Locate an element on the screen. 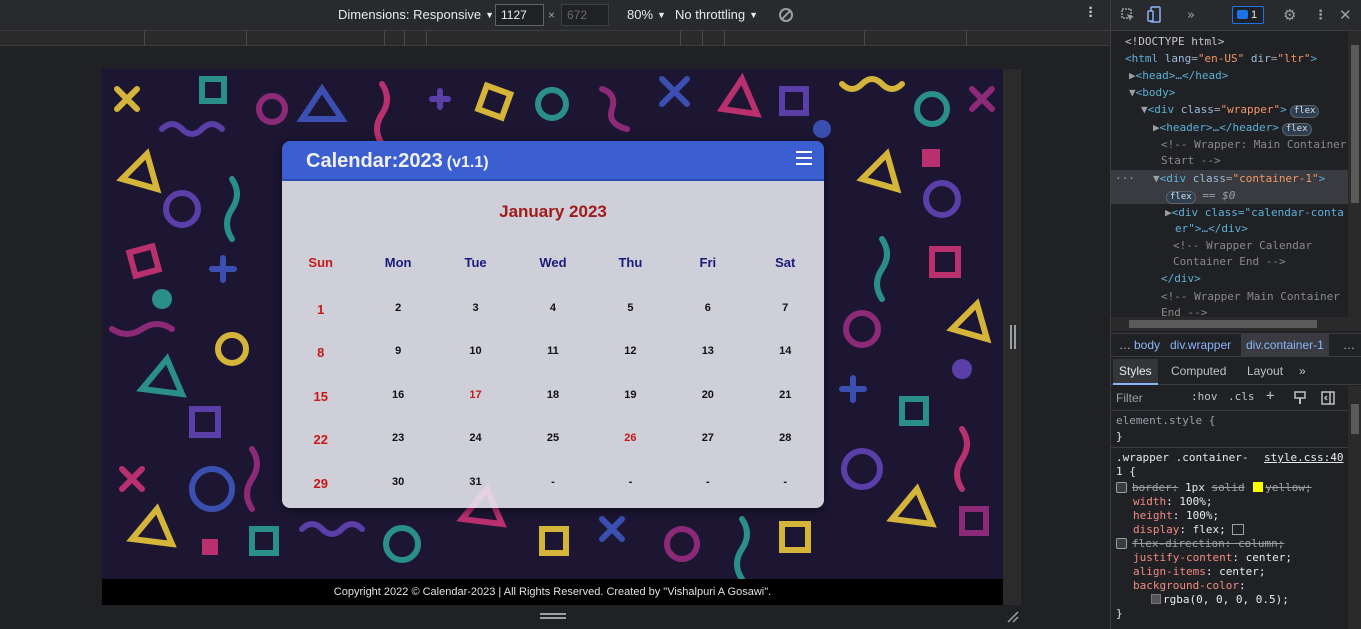 The image size is (1361, 629). day-cell: 9 is located at coordinates (397, 363).